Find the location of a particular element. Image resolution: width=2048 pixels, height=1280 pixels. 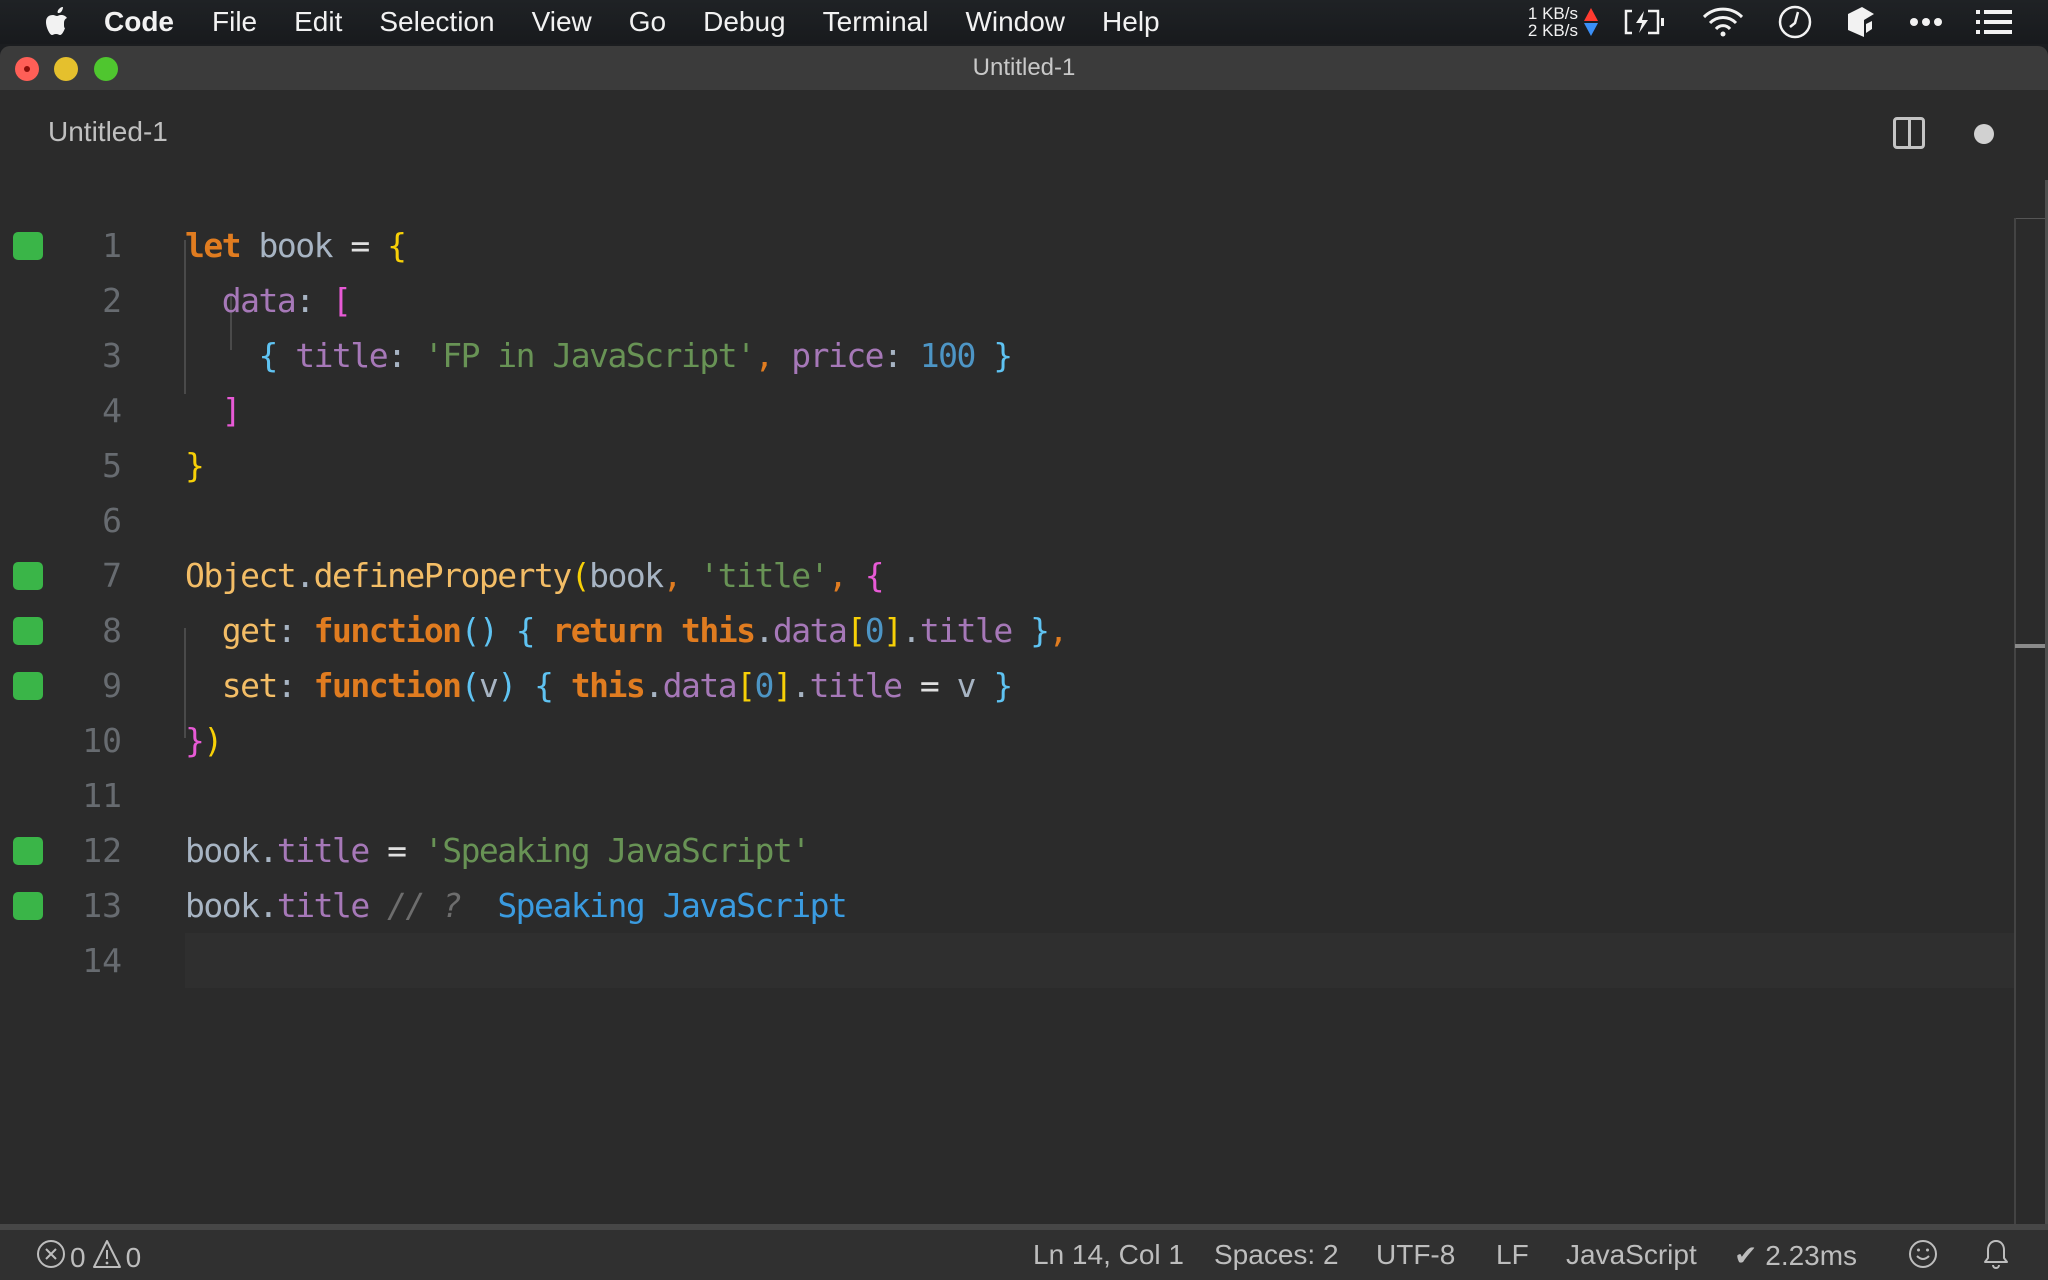

line-number: 11 is located at coordinates (102, 795).